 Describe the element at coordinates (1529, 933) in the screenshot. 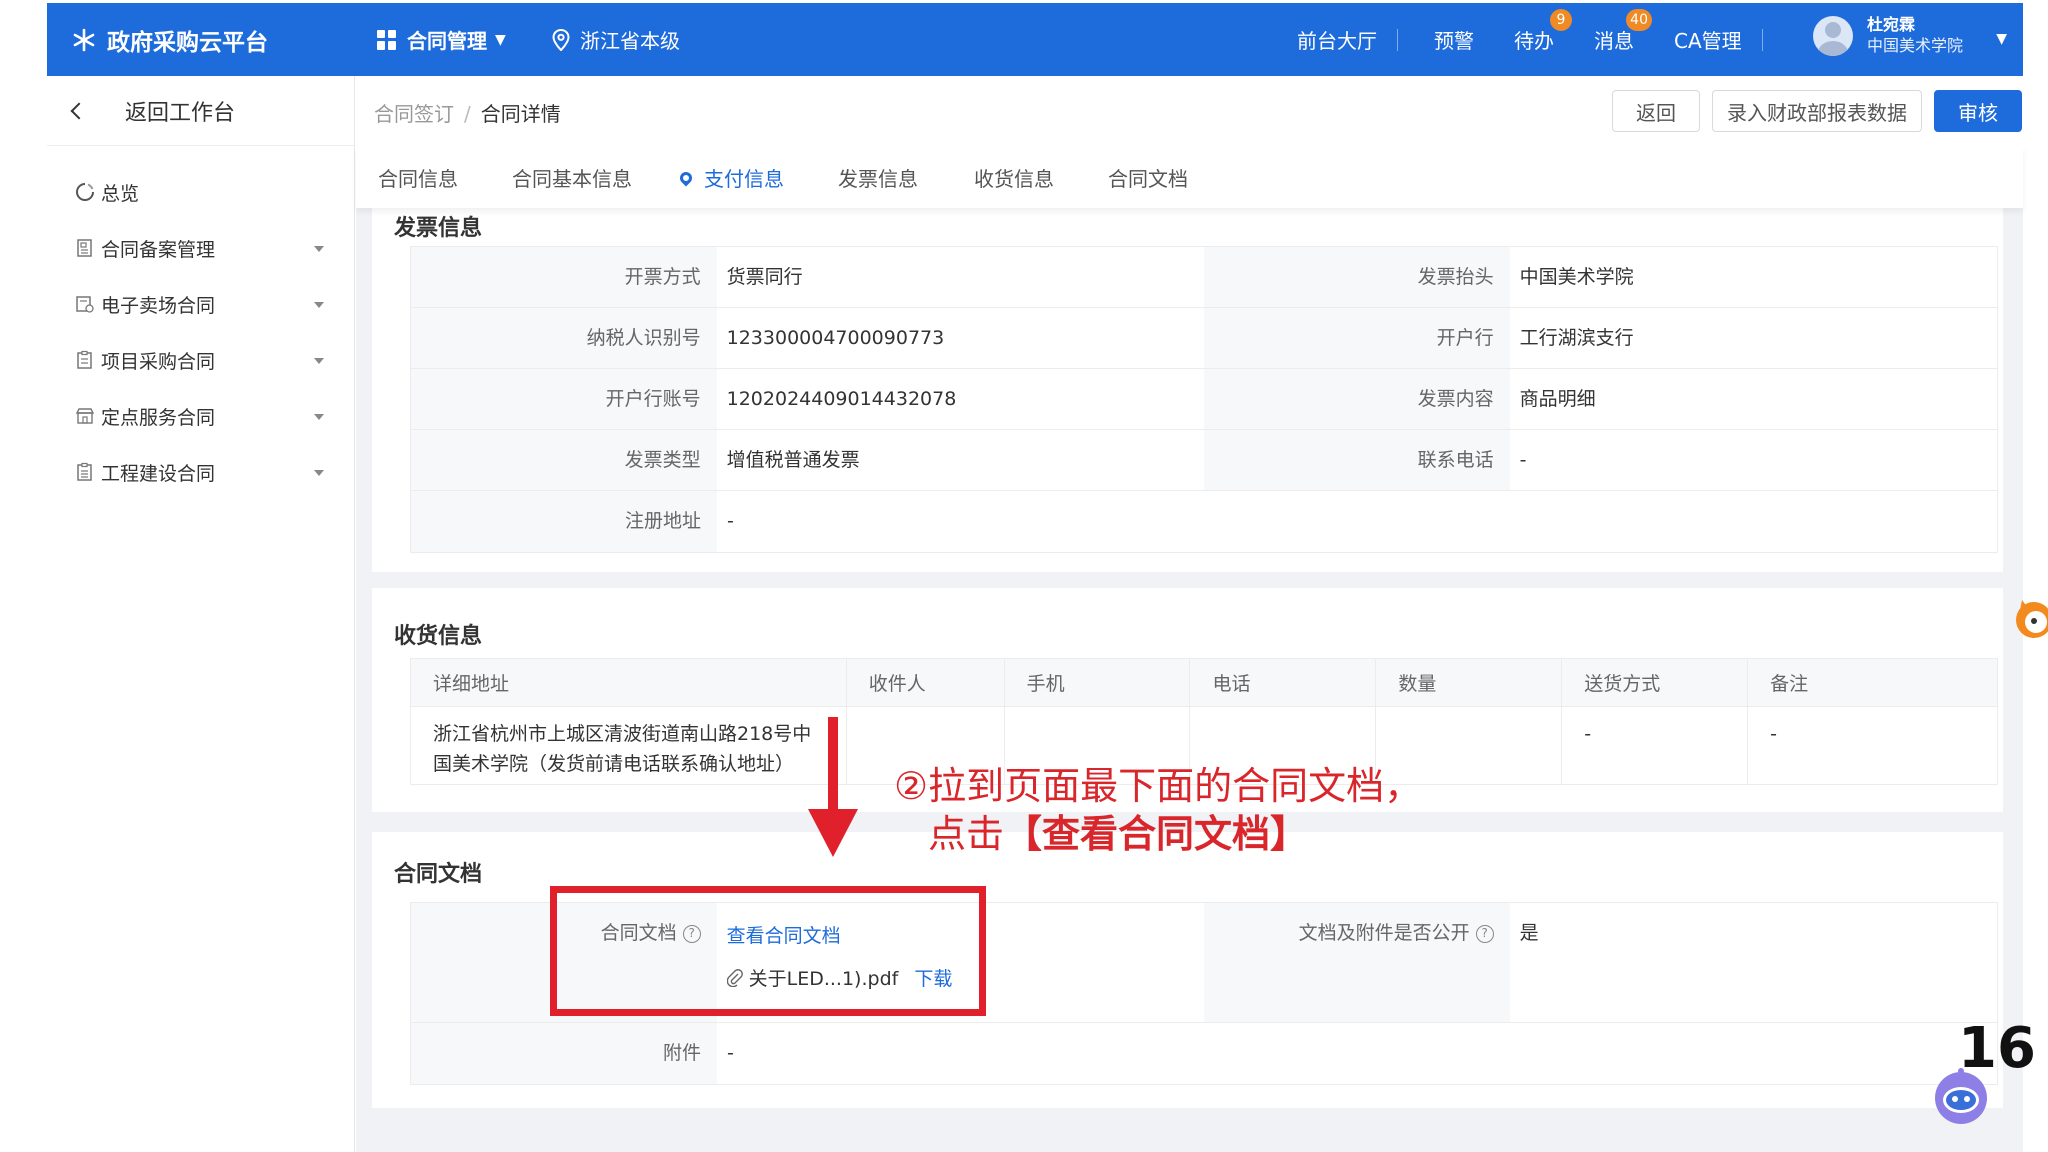

I see `field-value: 是` at that location.